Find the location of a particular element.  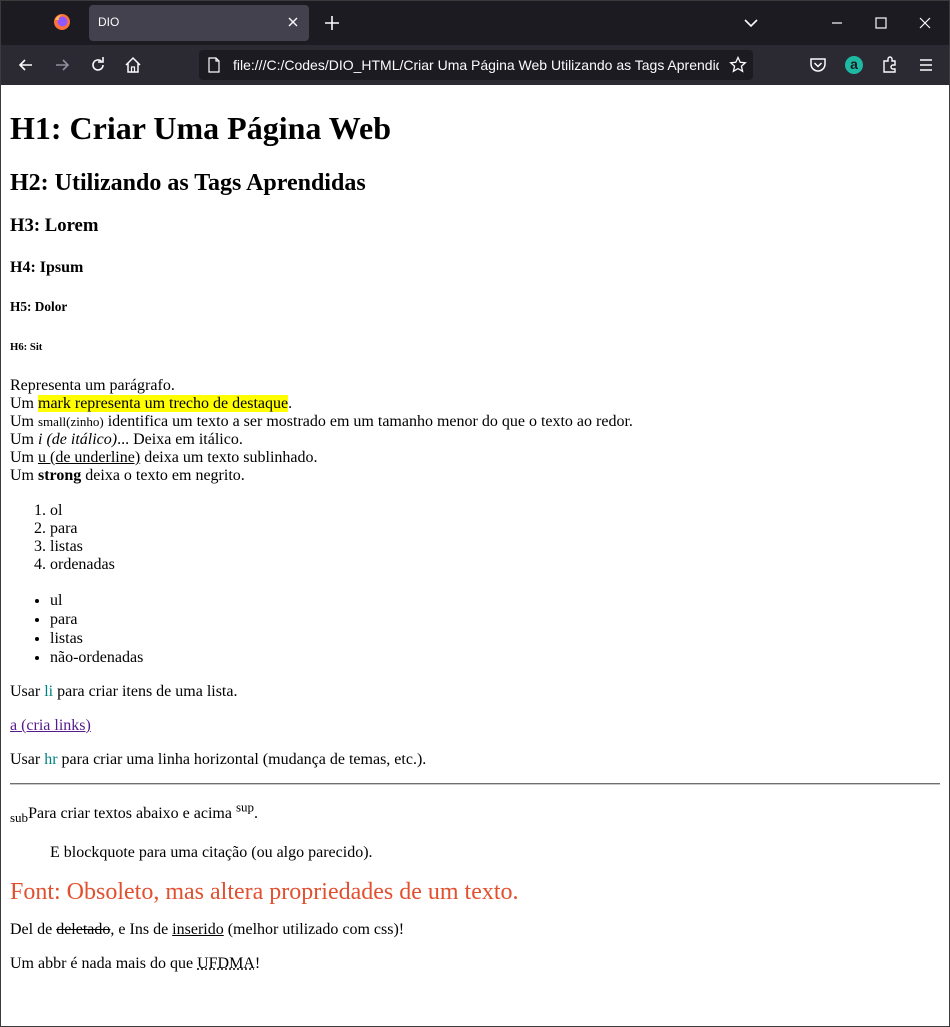

reload-icon is located at coordinates (98, 65).